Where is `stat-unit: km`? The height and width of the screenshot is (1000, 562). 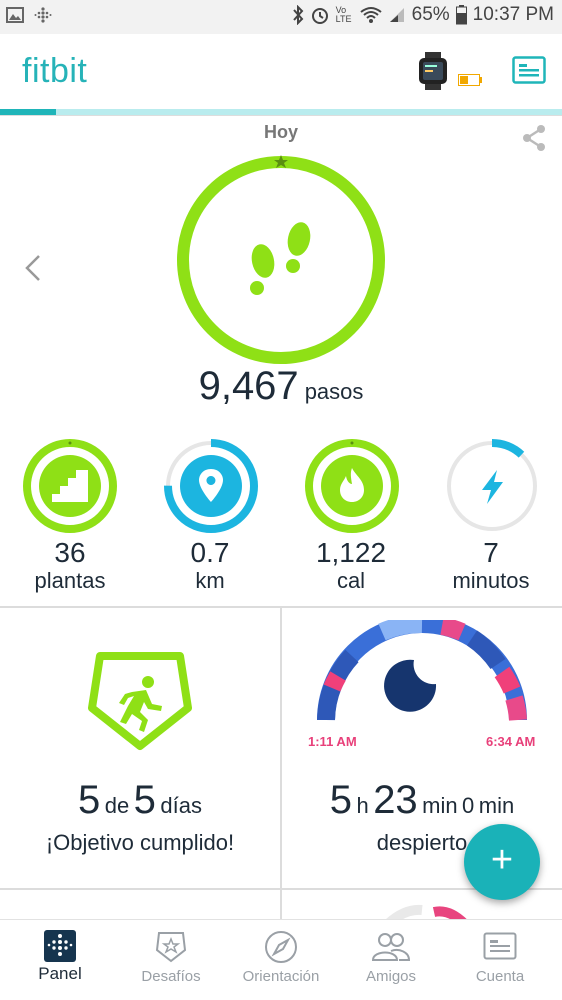 stat-unit: km is located at coordinates (210, 580).